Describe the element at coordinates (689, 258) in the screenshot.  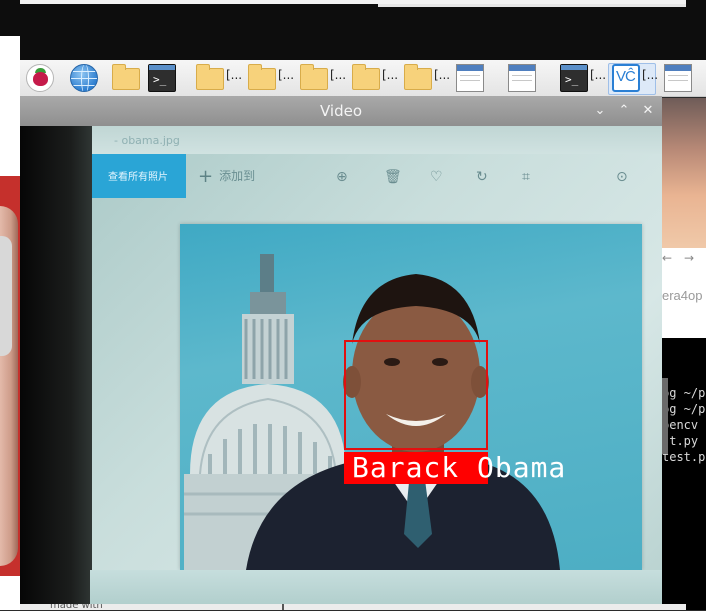
I see `forward-arrow-icon: →` at that location.